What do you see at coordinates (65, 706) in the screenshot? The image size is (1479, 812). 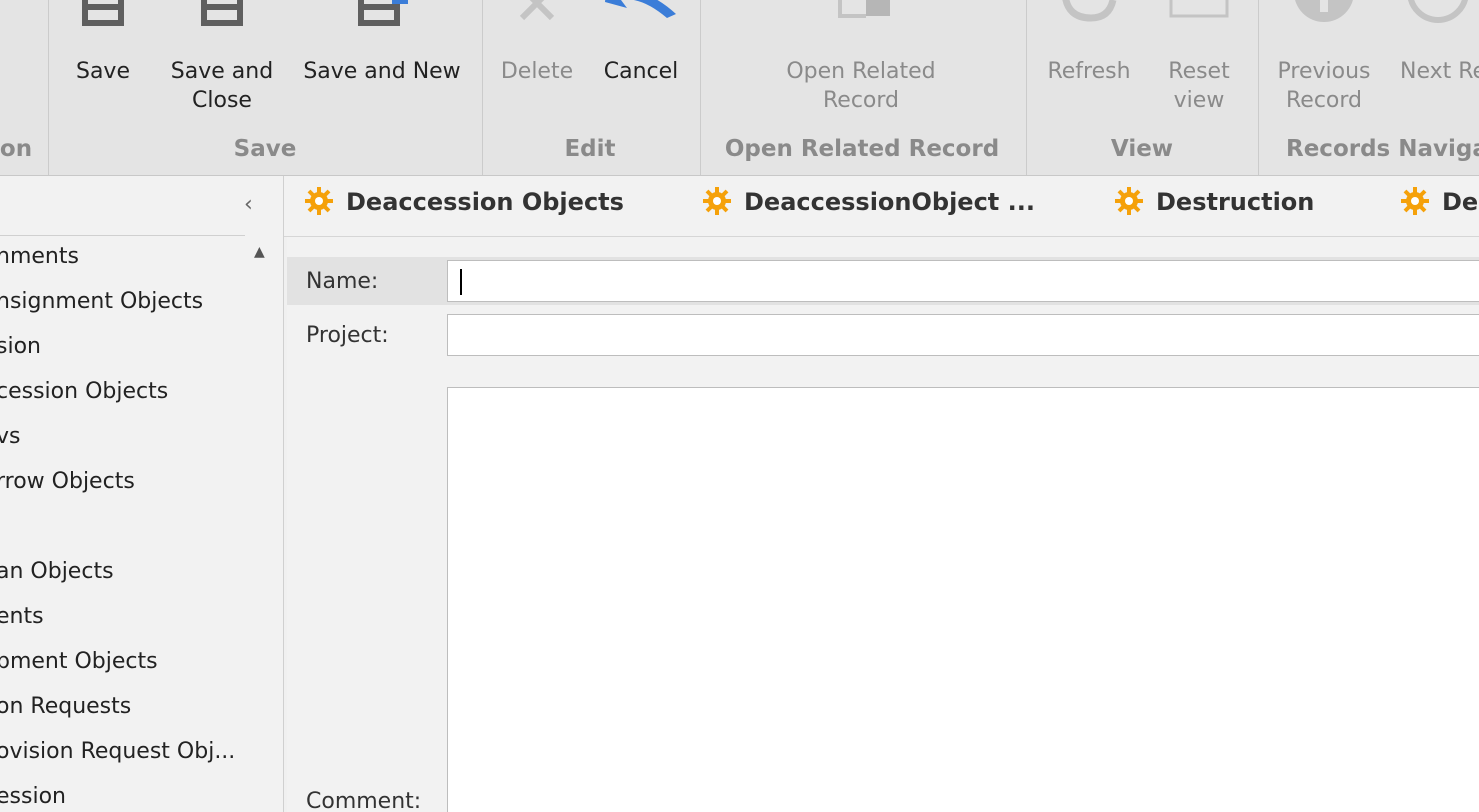 I see `nav-item: on Requests` at bounding box center [65, 706].